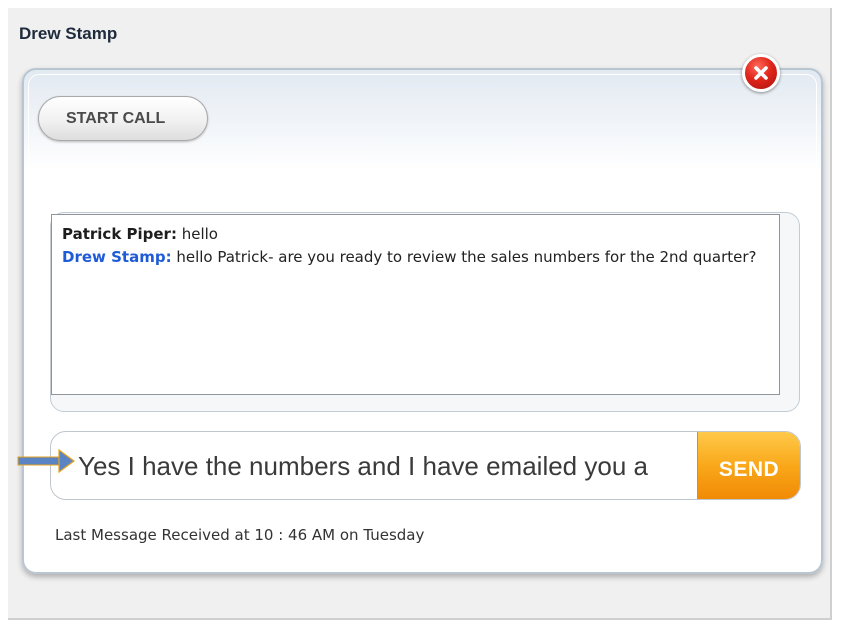 The width and height of the screenshot is (843, 633). I want to click on arrow-right-icon, so click(46, 461).